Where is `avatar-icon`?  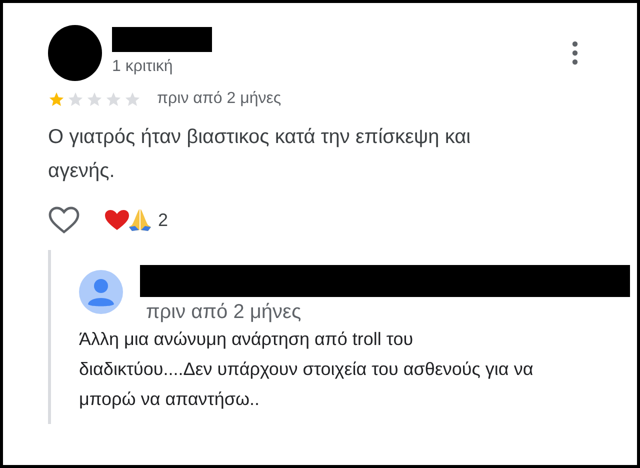 avatar-icon is located at coordinates (101, 292).